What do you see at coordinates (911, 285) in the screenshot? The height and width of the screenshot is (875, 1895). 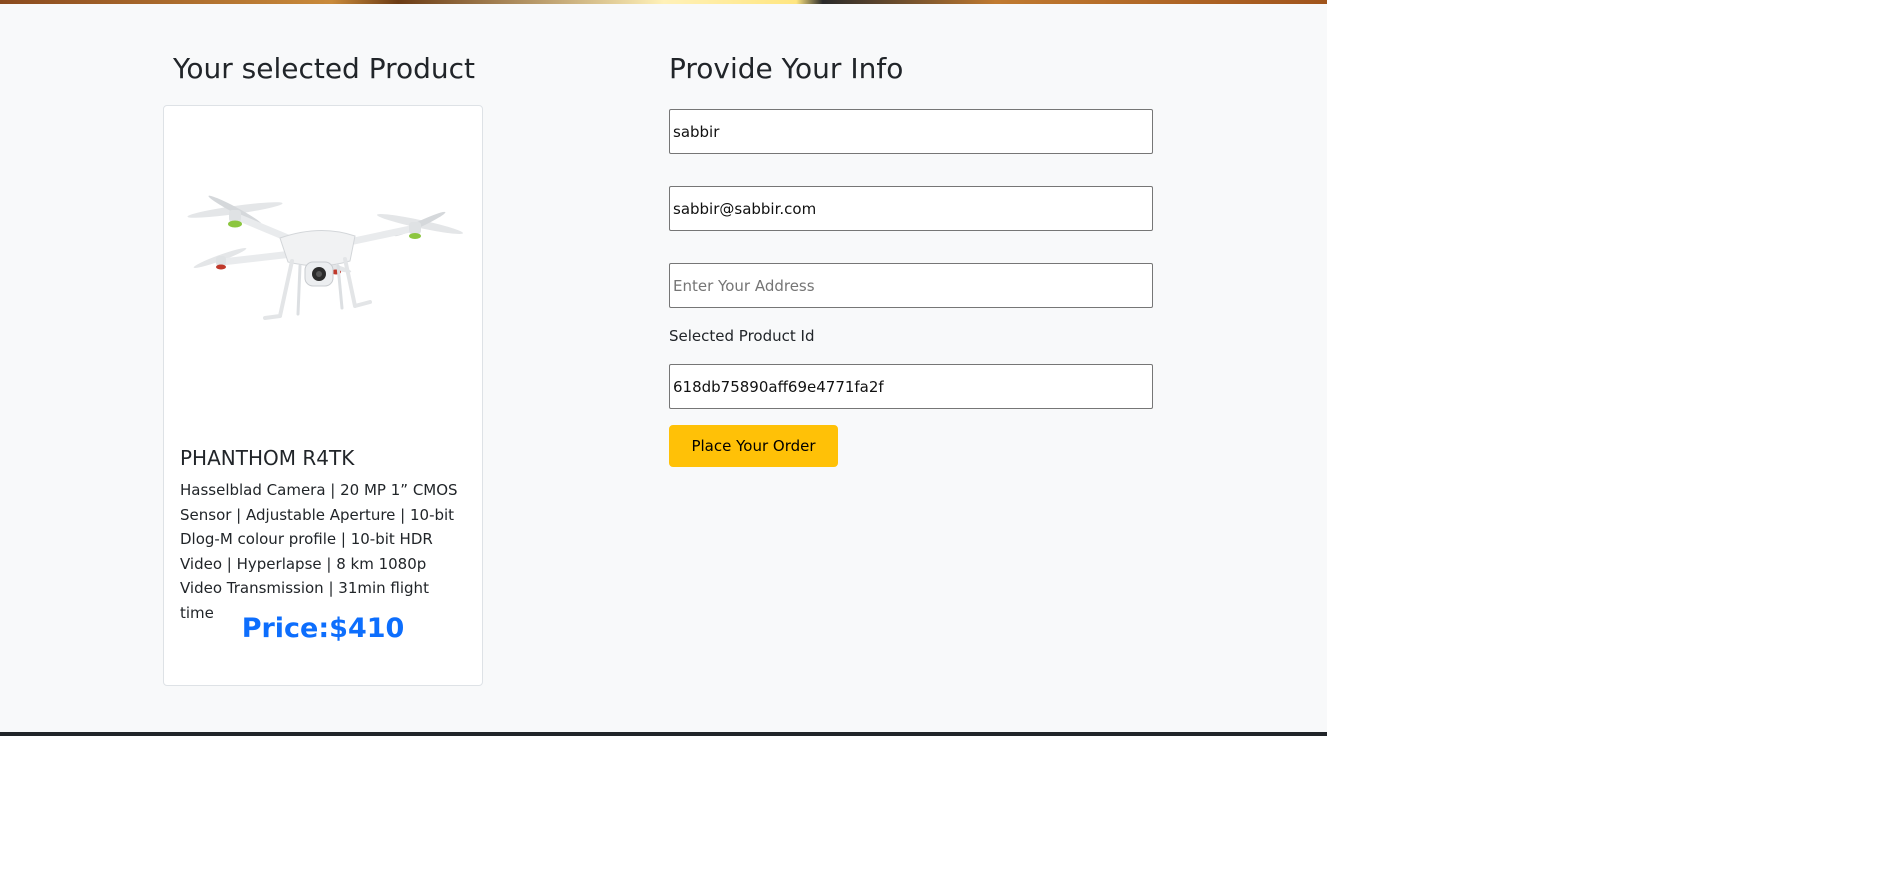 I see `address-input` at bounding box center [911, 285].